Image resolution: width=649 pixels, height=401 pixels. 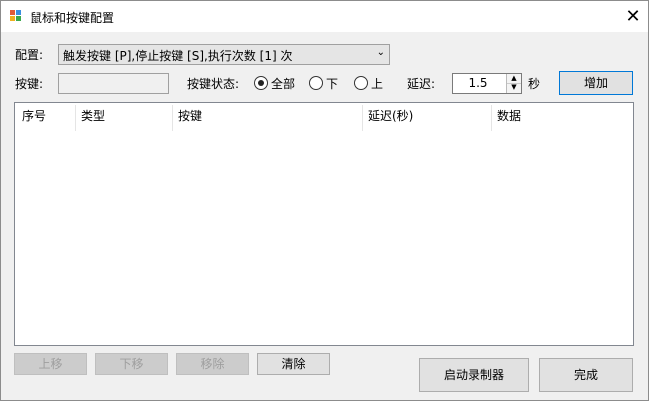 What do you see at coordinates (586, 375) in the screenshot?
I see `done-button: 完成` at bounding box center [586, 375].